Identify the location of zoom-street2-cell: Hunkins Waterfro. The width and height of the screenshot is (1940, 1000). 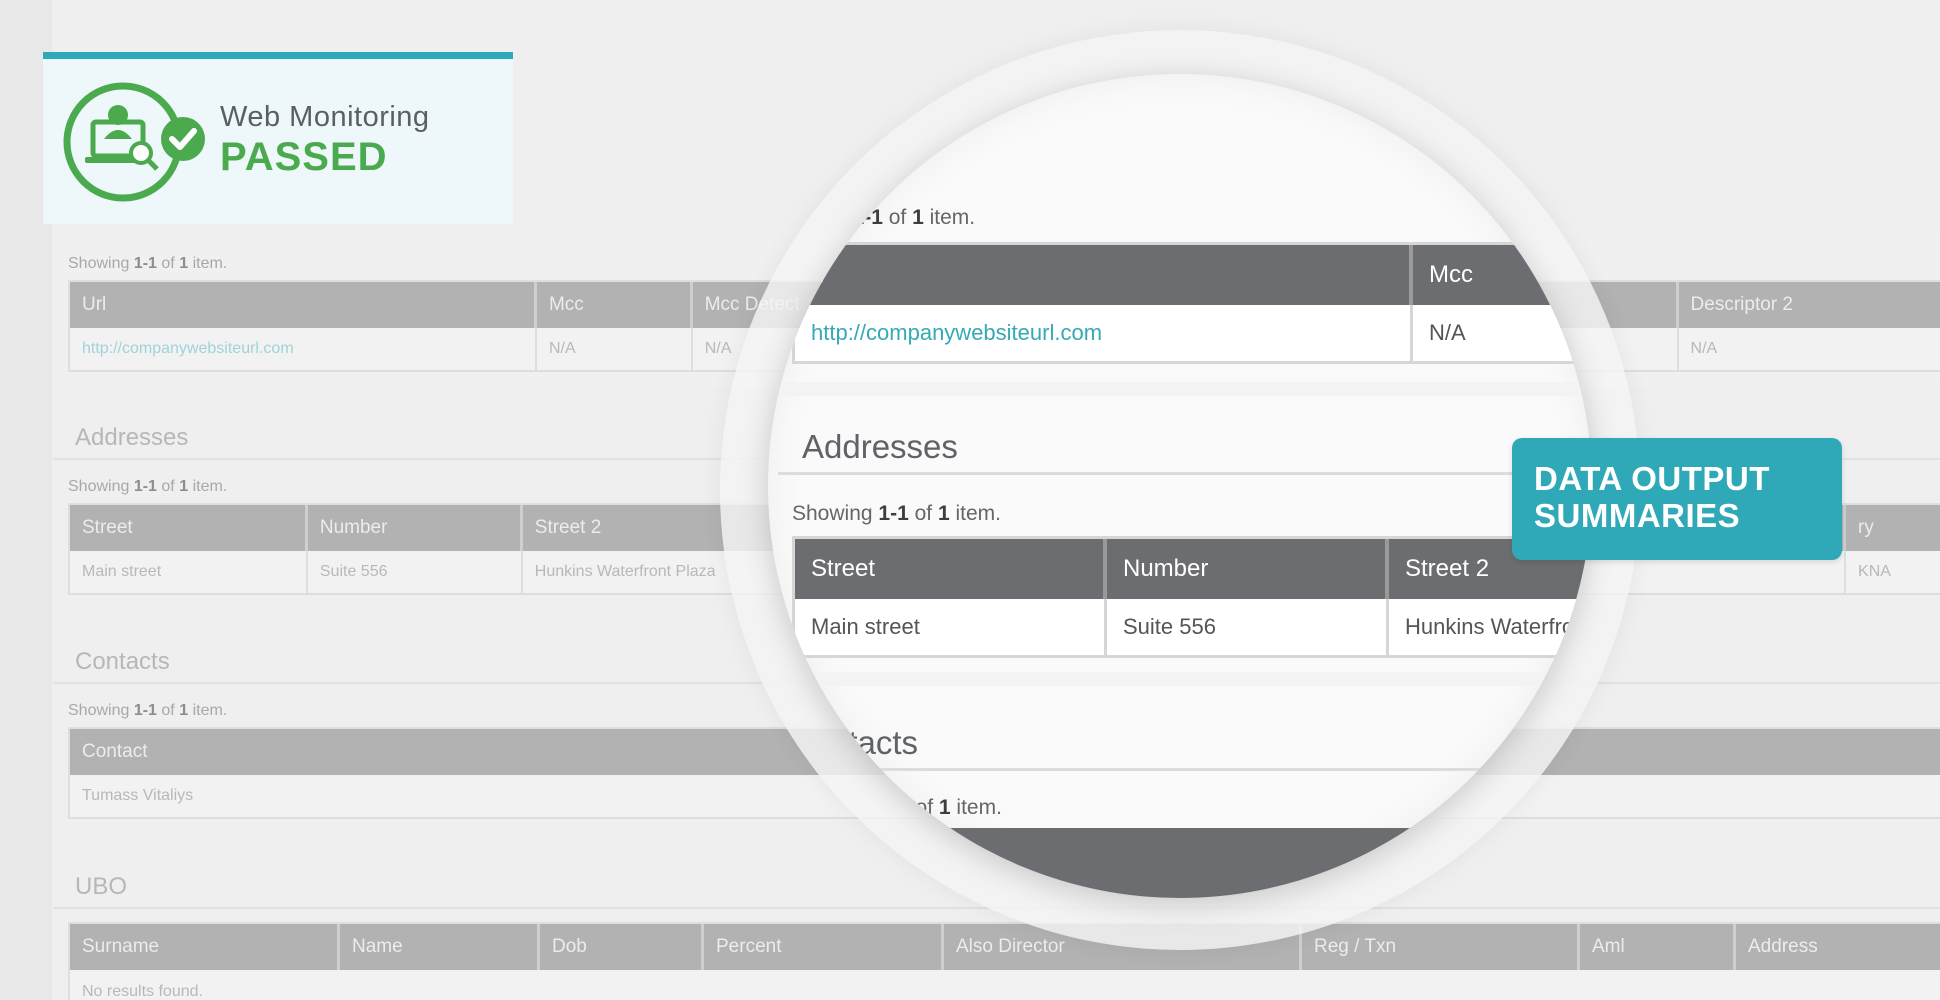
(1490, 626).